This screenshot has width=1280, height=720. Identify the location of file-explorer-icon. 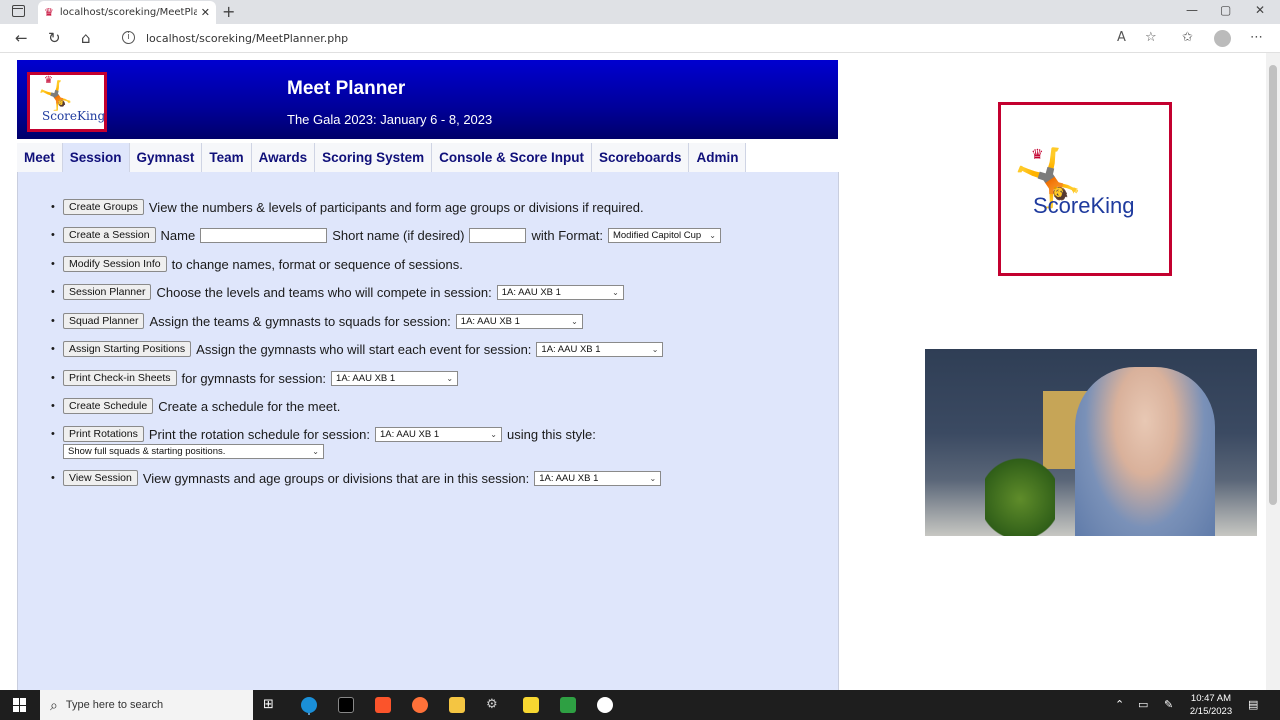
(457, 705).